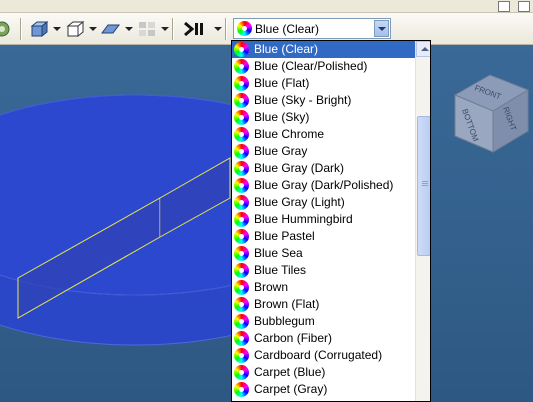 Image resolution: width=533 pixels, height=402 pixels. I want to click on box-view-icon, so click(39, 29).